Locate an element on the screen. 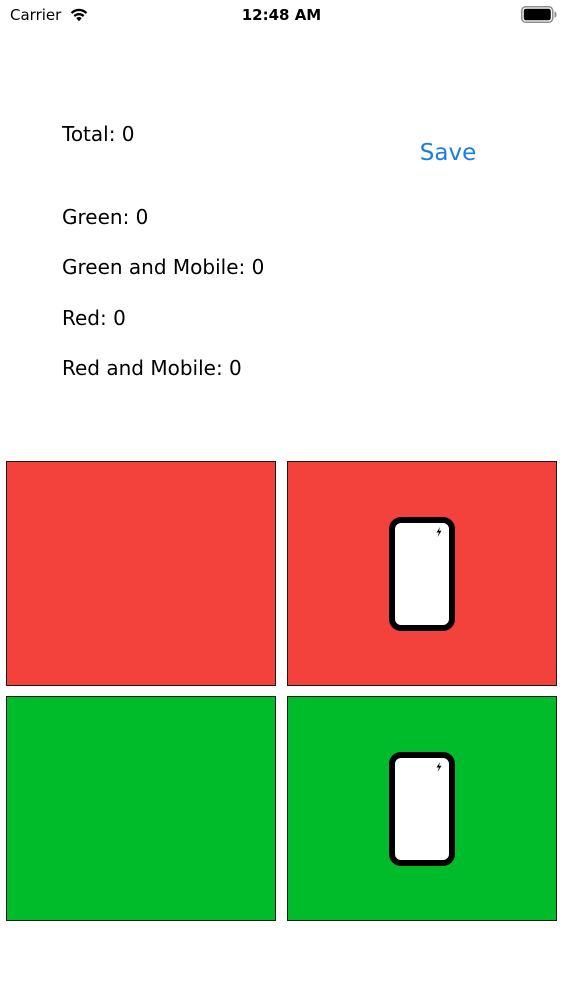  red-count: Red: 0 is located at coordinates (94, 318).